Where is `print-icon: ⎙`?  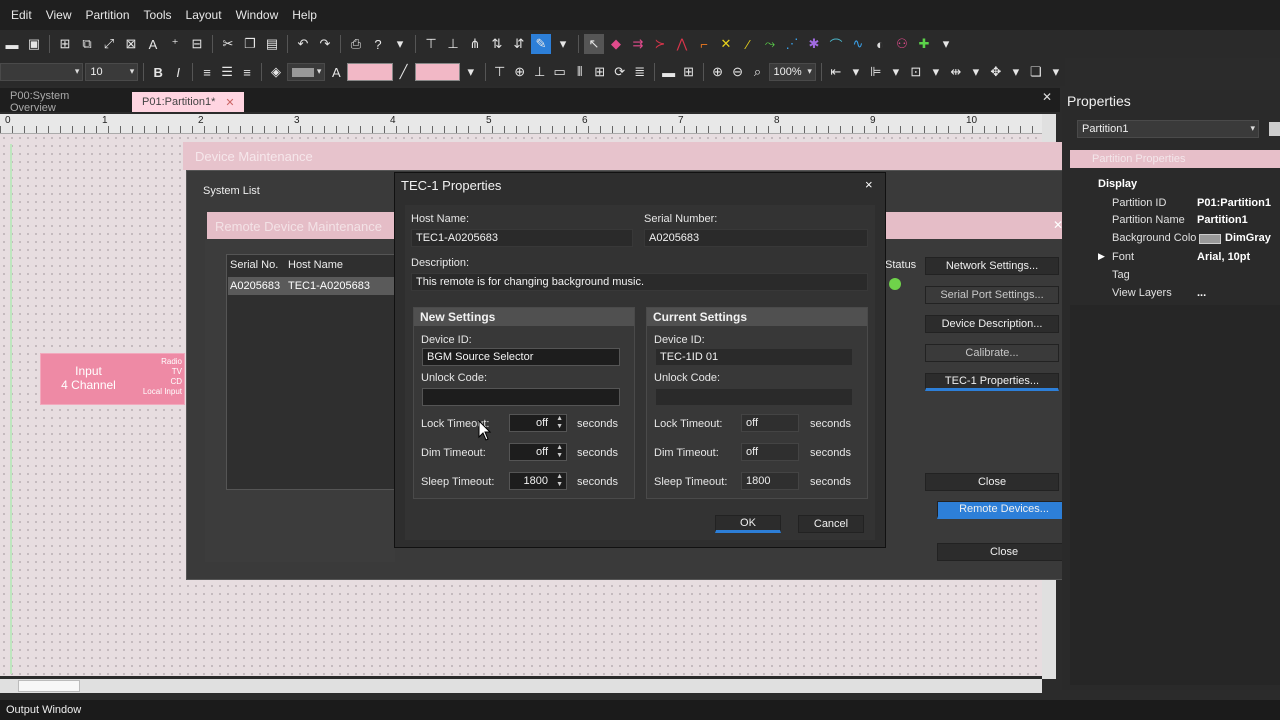 print-icon: ⎙ is located at coordinates (356, 44).